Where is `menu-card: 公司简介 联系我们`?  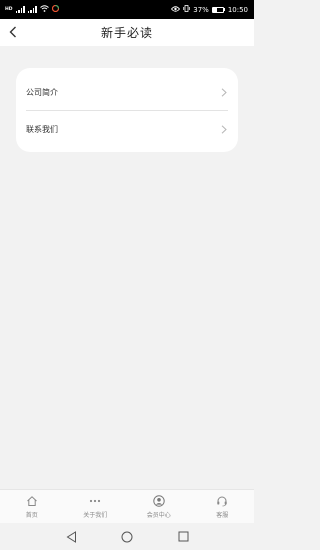
menu-card: 公司简介 联系我们 is located at coordinates (127, 110).